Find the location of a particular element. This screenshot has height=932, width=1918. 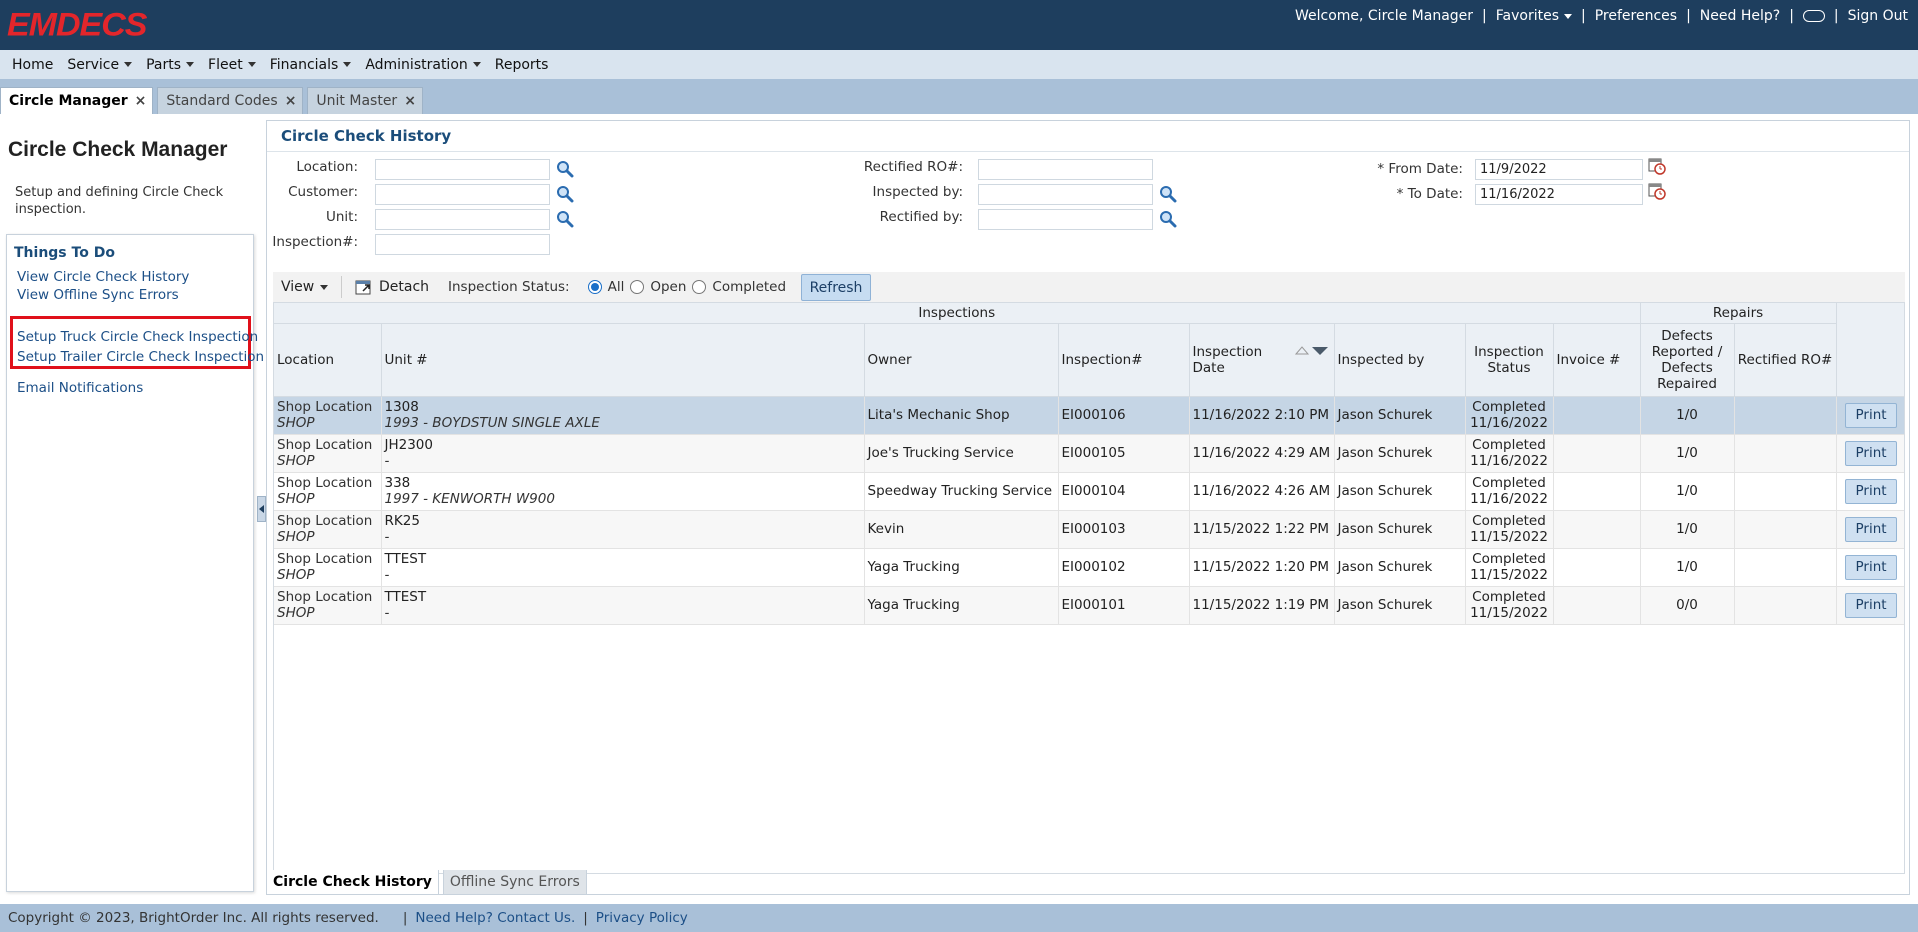

menu-home-label: Home is located at coordinates (33, 64).